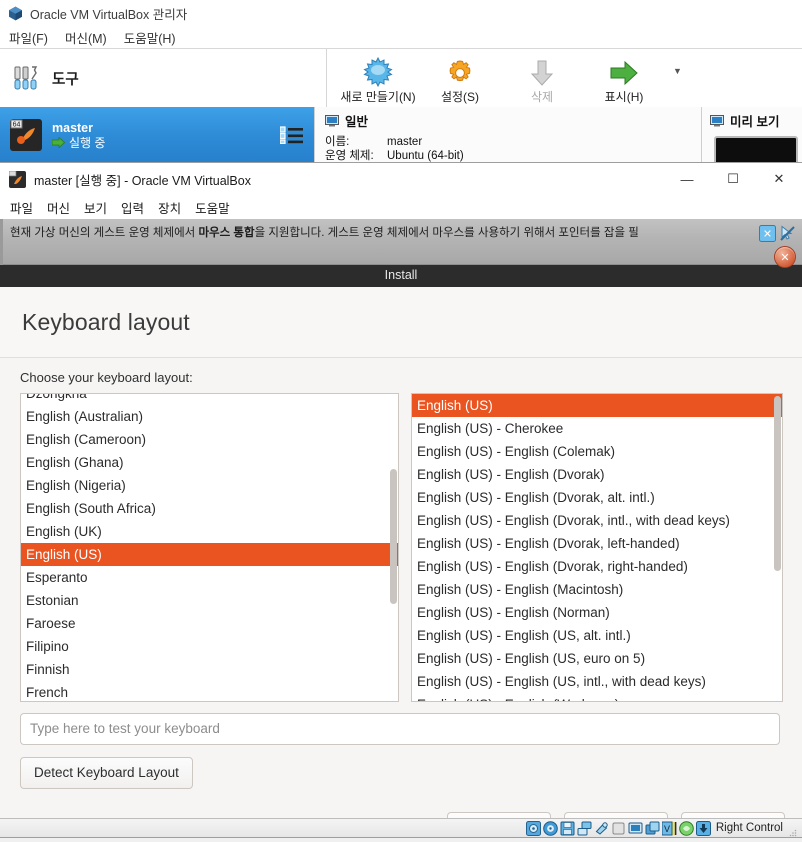 The image size is (802, 842). I want to click on list-item: English (US) - English (US, alt. intl.), so click(597, 635).